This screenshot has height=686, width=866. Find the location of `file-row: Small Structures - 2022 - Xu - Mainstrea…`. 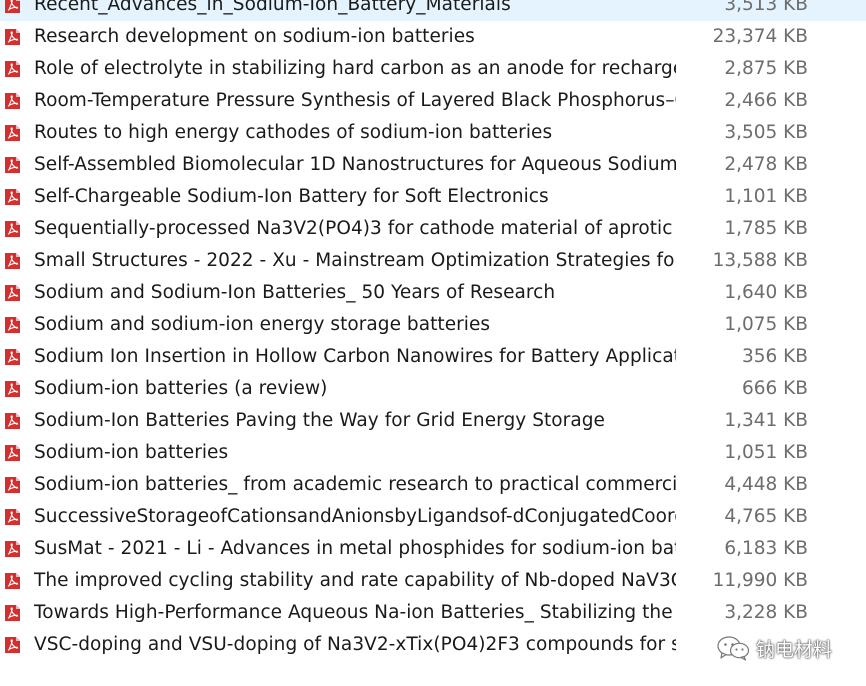

file-row: Small Structures - 2022 - Xu - Mainstrea… is located at coordinates (433, 261).